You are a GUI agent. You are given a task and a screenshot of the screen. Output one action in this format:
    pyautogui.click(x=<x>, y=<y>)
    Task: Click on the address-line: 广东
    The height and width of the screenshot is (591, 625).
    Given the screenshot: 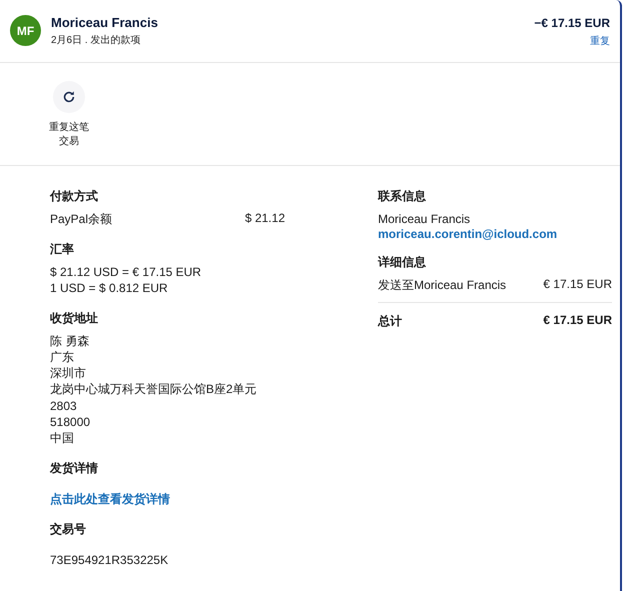 What is the action you would take?
    pyautogui.click(x=62, y=357)
    